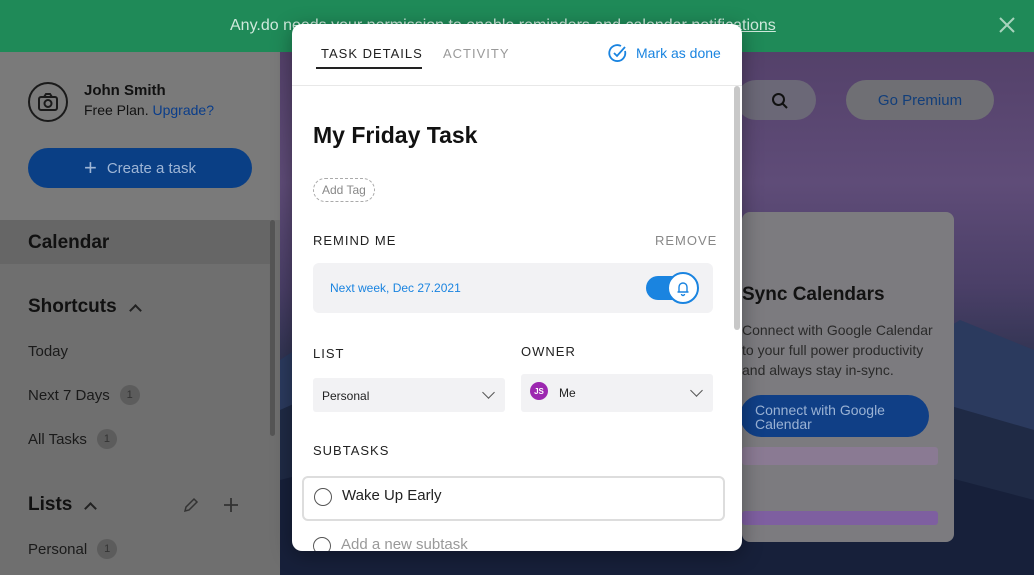  What do you see at coordinates (90, 167) in the screenshot?
I see `plus-icon: +` at bounding box center [90, 167].